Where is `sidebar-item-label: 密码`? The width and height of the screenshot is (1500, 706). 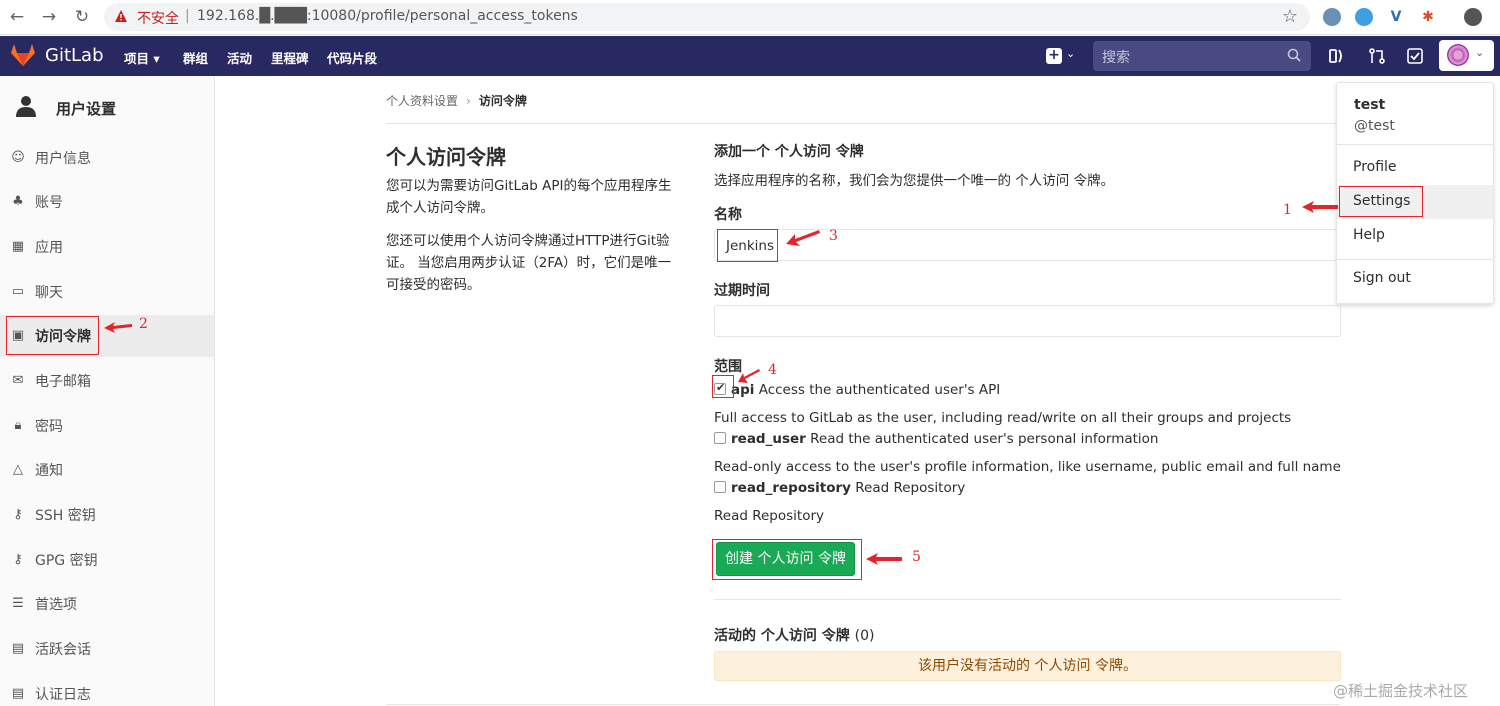 sidebar-item-label: 密码 is located at coordinates (49, 427).